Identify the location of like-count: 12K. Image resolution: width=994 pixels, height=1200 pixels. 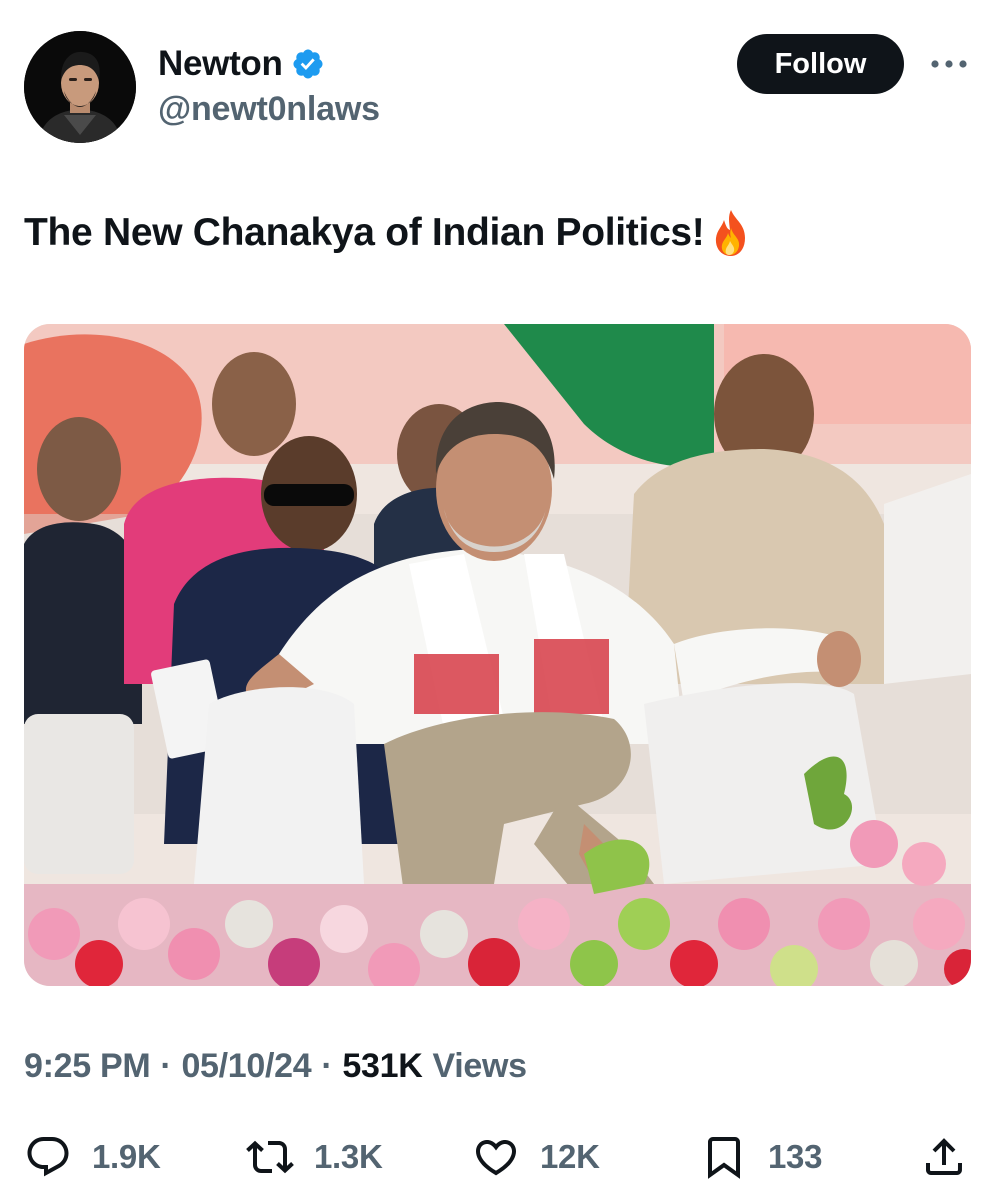
(570, 1156).